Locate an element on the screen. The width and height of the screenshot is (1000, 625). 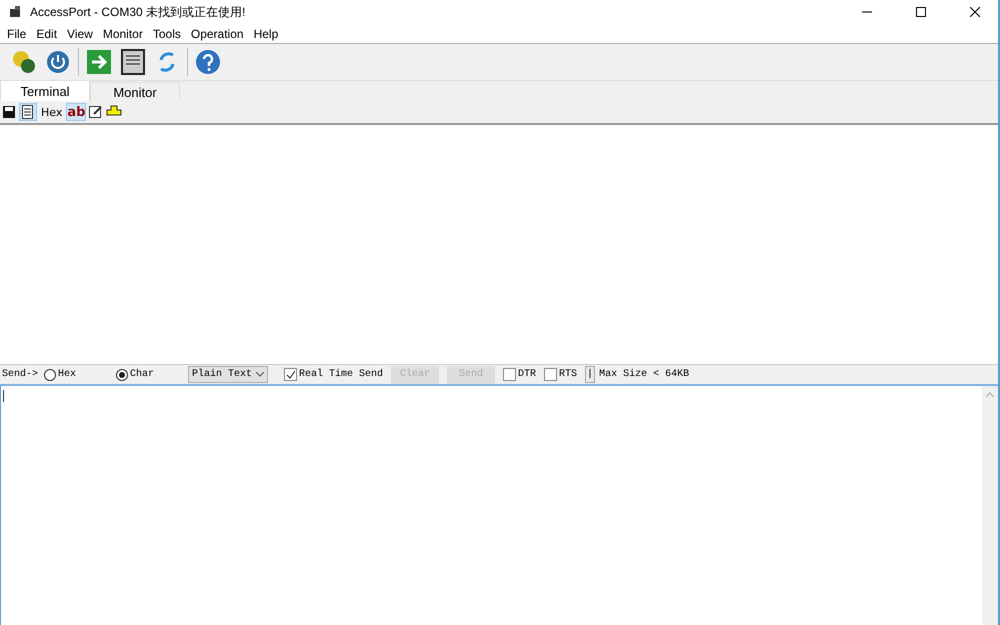
menu-item: Help is located at coordinates (266, 33).